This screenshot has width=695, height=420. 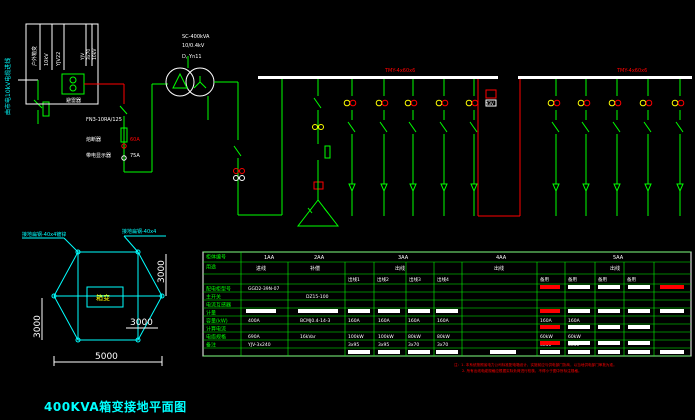 I want to click on svg-text: 3x70, so click(x=89, y=54).